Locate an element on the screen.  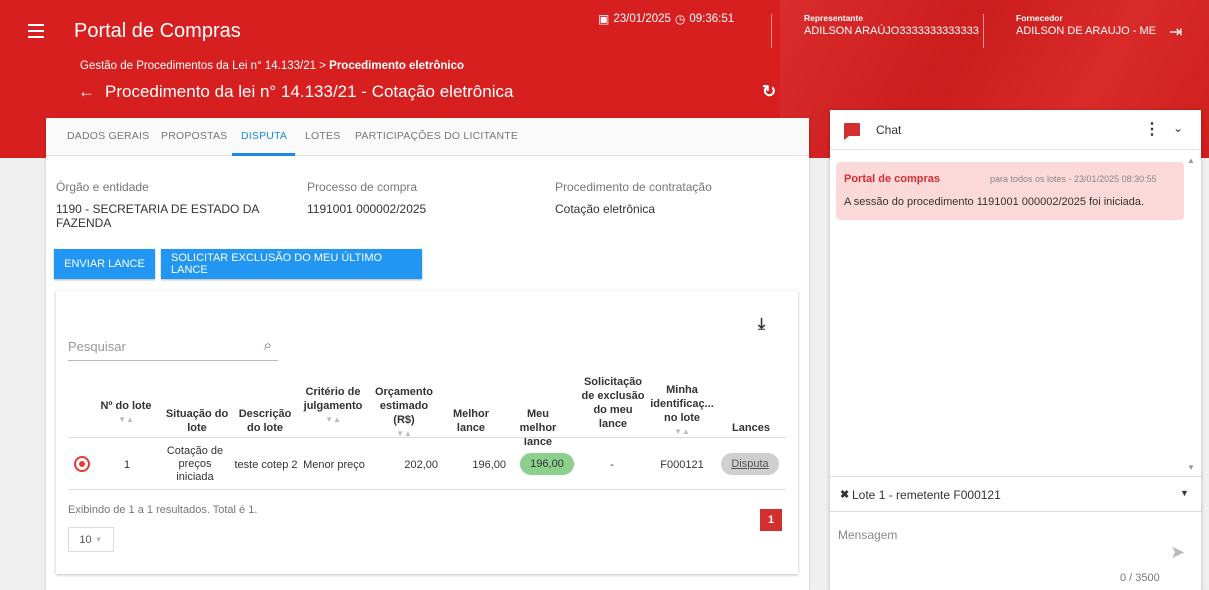
char-counter: 0 / 3500 is located at coordinates (1140, 578).